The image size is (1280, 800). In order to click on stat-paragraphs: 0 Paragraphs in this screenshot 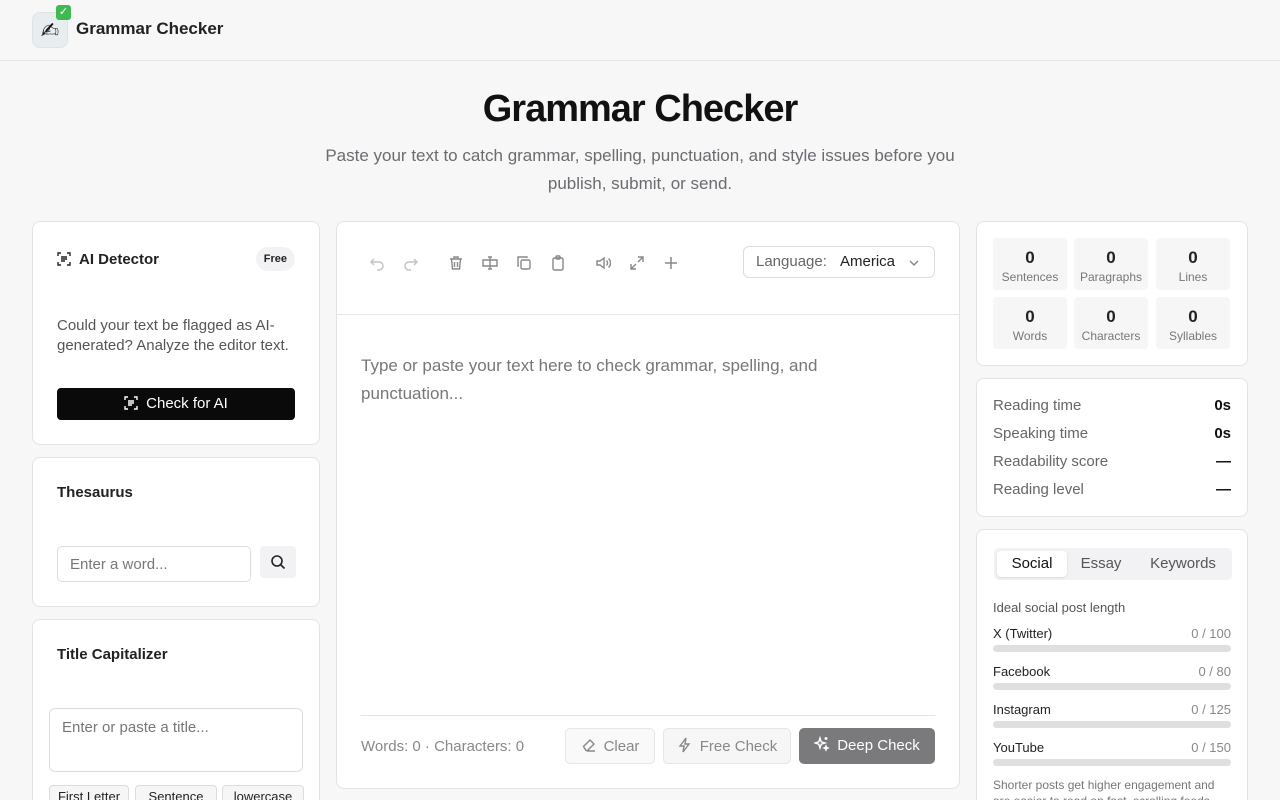, I will do `click(1111, 264)`.